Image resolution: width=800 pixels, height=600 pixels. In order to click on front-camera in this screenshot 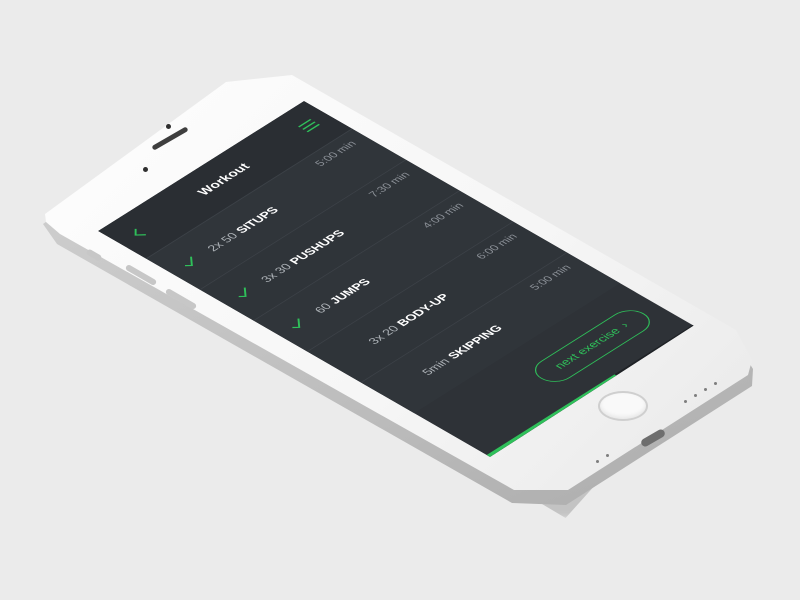, I will do `click(168, 126)`.